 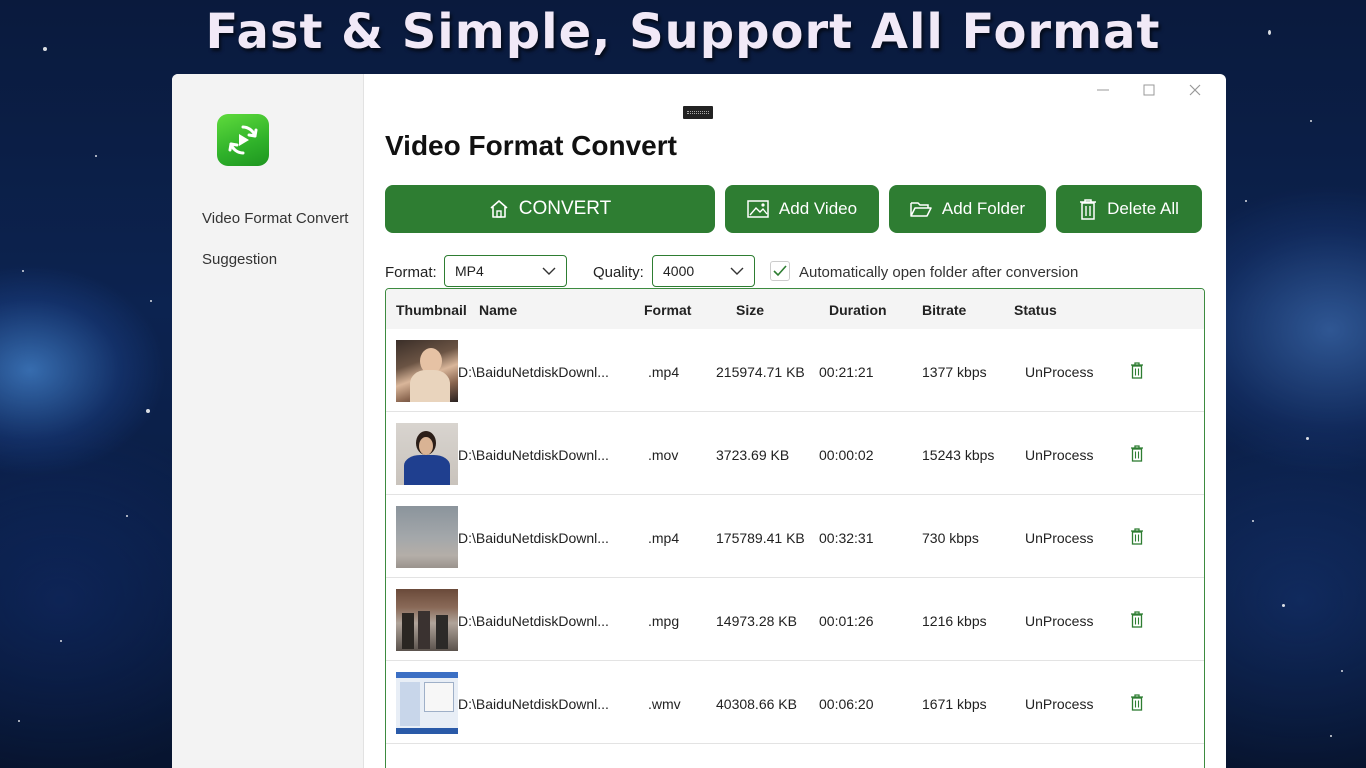 What do you see at coordinates (846, 372) in the screenshot?
I see `file-duration: 00:21:21` at bounding box center [846, 372].